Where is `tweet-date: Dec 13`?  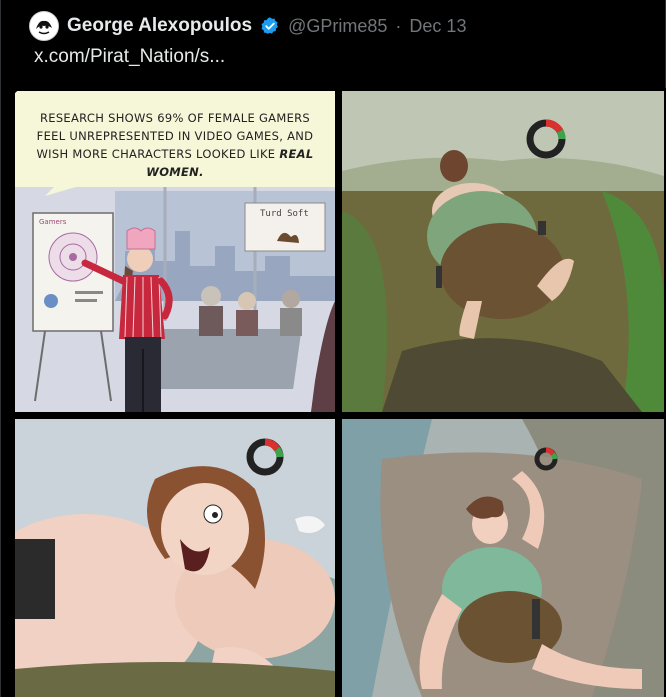
tweet-date: Dec 13 is located at coordinates (437, 26).